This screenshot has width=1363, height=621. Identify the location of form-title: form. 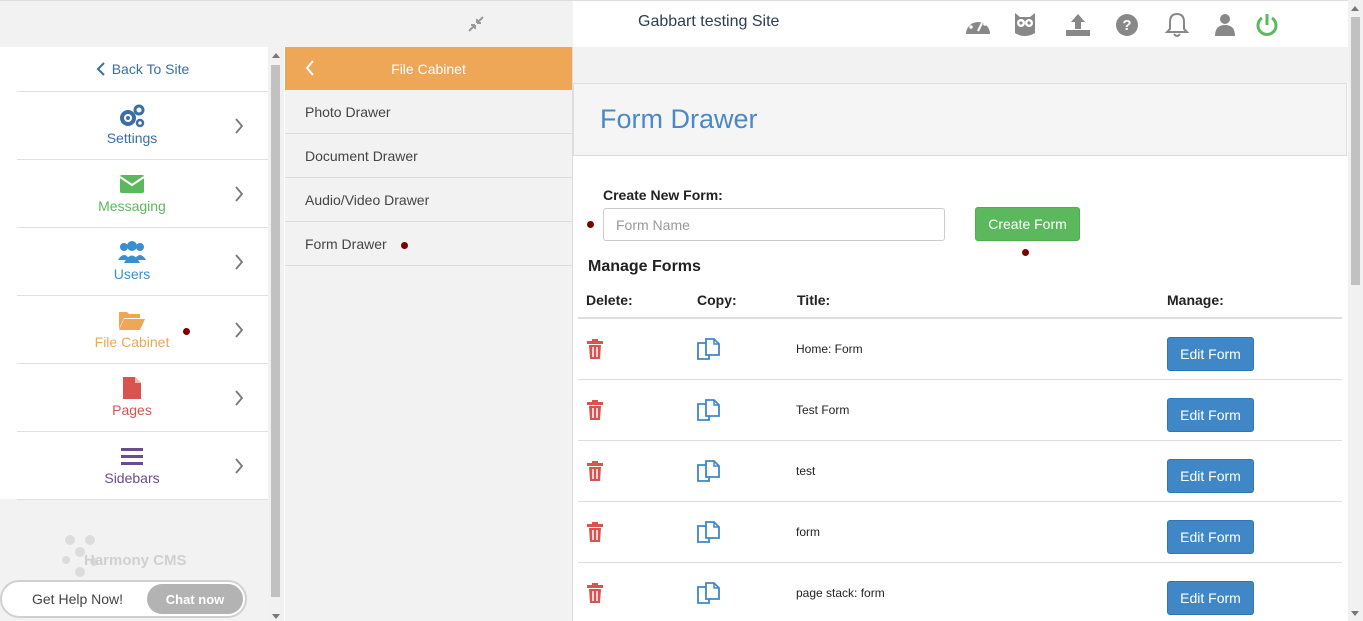
(808, 532).